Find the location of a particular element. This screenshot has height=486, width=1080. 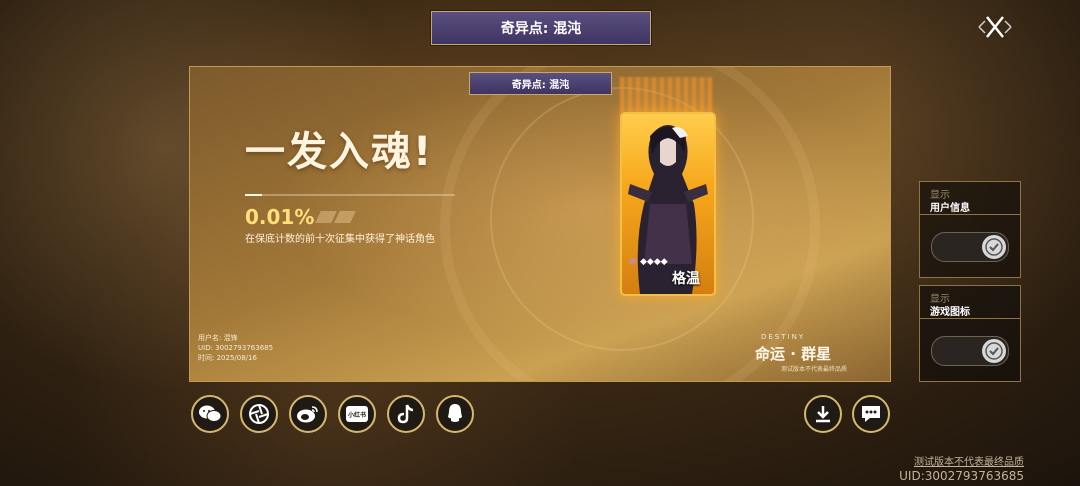

user-info-toggle is located at coordinates (970, 247).